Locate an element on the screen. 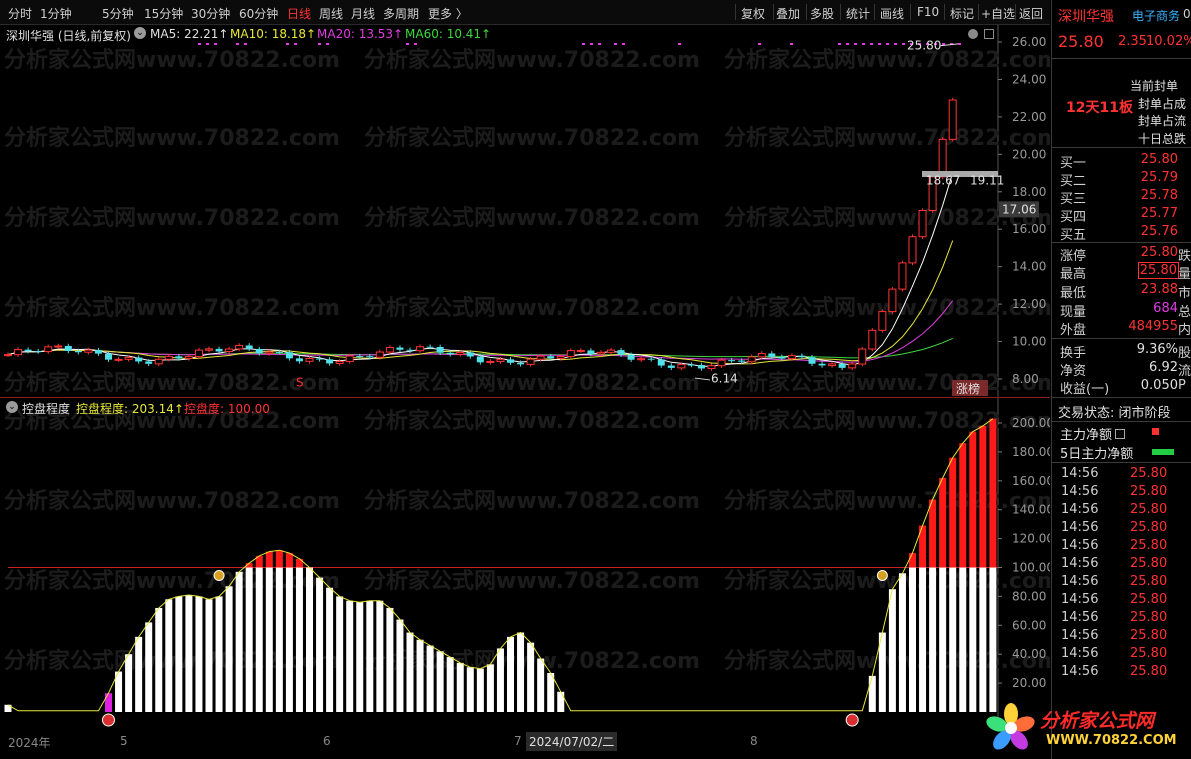 This screenshot has height=759, width=1191. f10-button: F10 is located at coordinates (928, 12).